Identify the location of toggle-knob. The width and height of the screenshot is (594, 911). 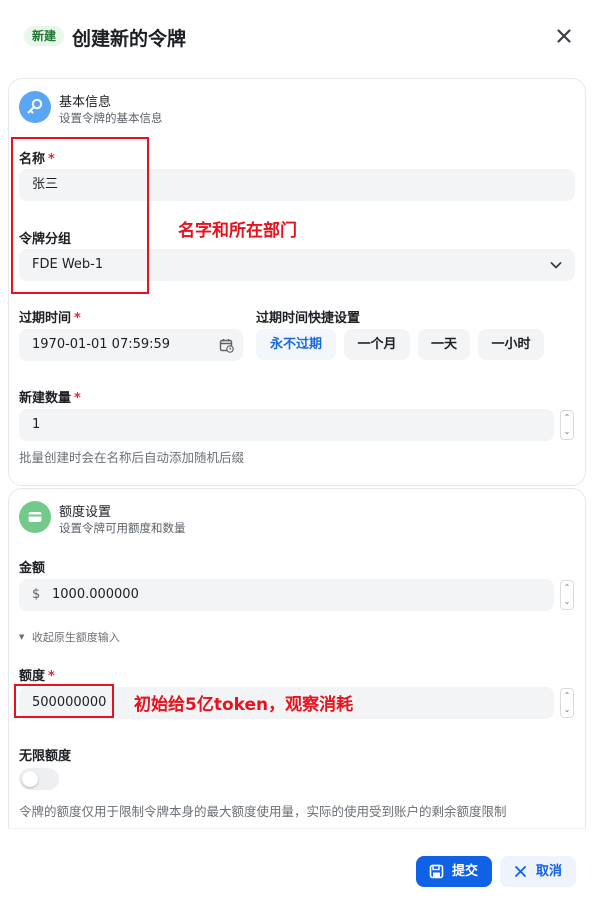
(30, 779).